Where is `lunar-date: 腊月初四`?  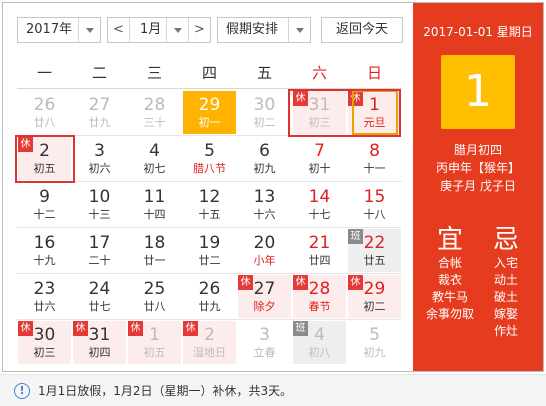 lunar-date: 腊月初四 is located at coordinates (477, 150).